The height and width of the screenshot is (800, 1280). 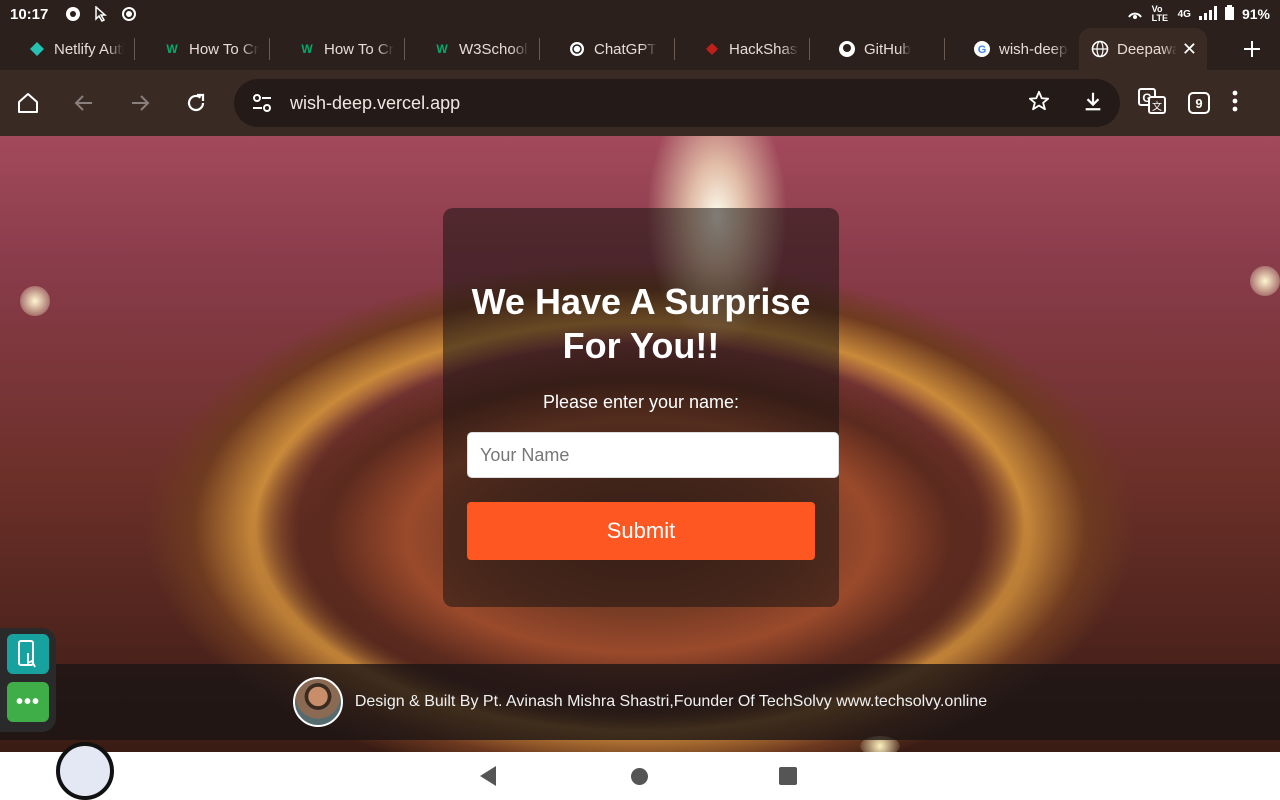 What do you see at coordinates (317, 702) in the screenshot?
I see `author-avatar` at bounding box center [317, 702].